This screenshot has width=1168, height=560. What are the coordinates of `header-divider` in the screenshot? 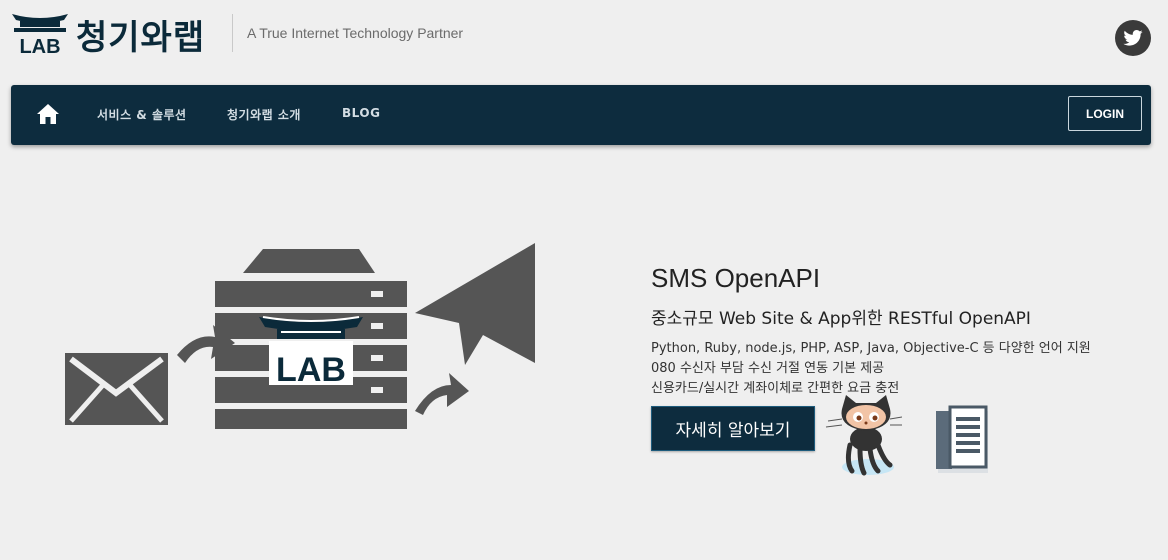 It's located at (232, 33).